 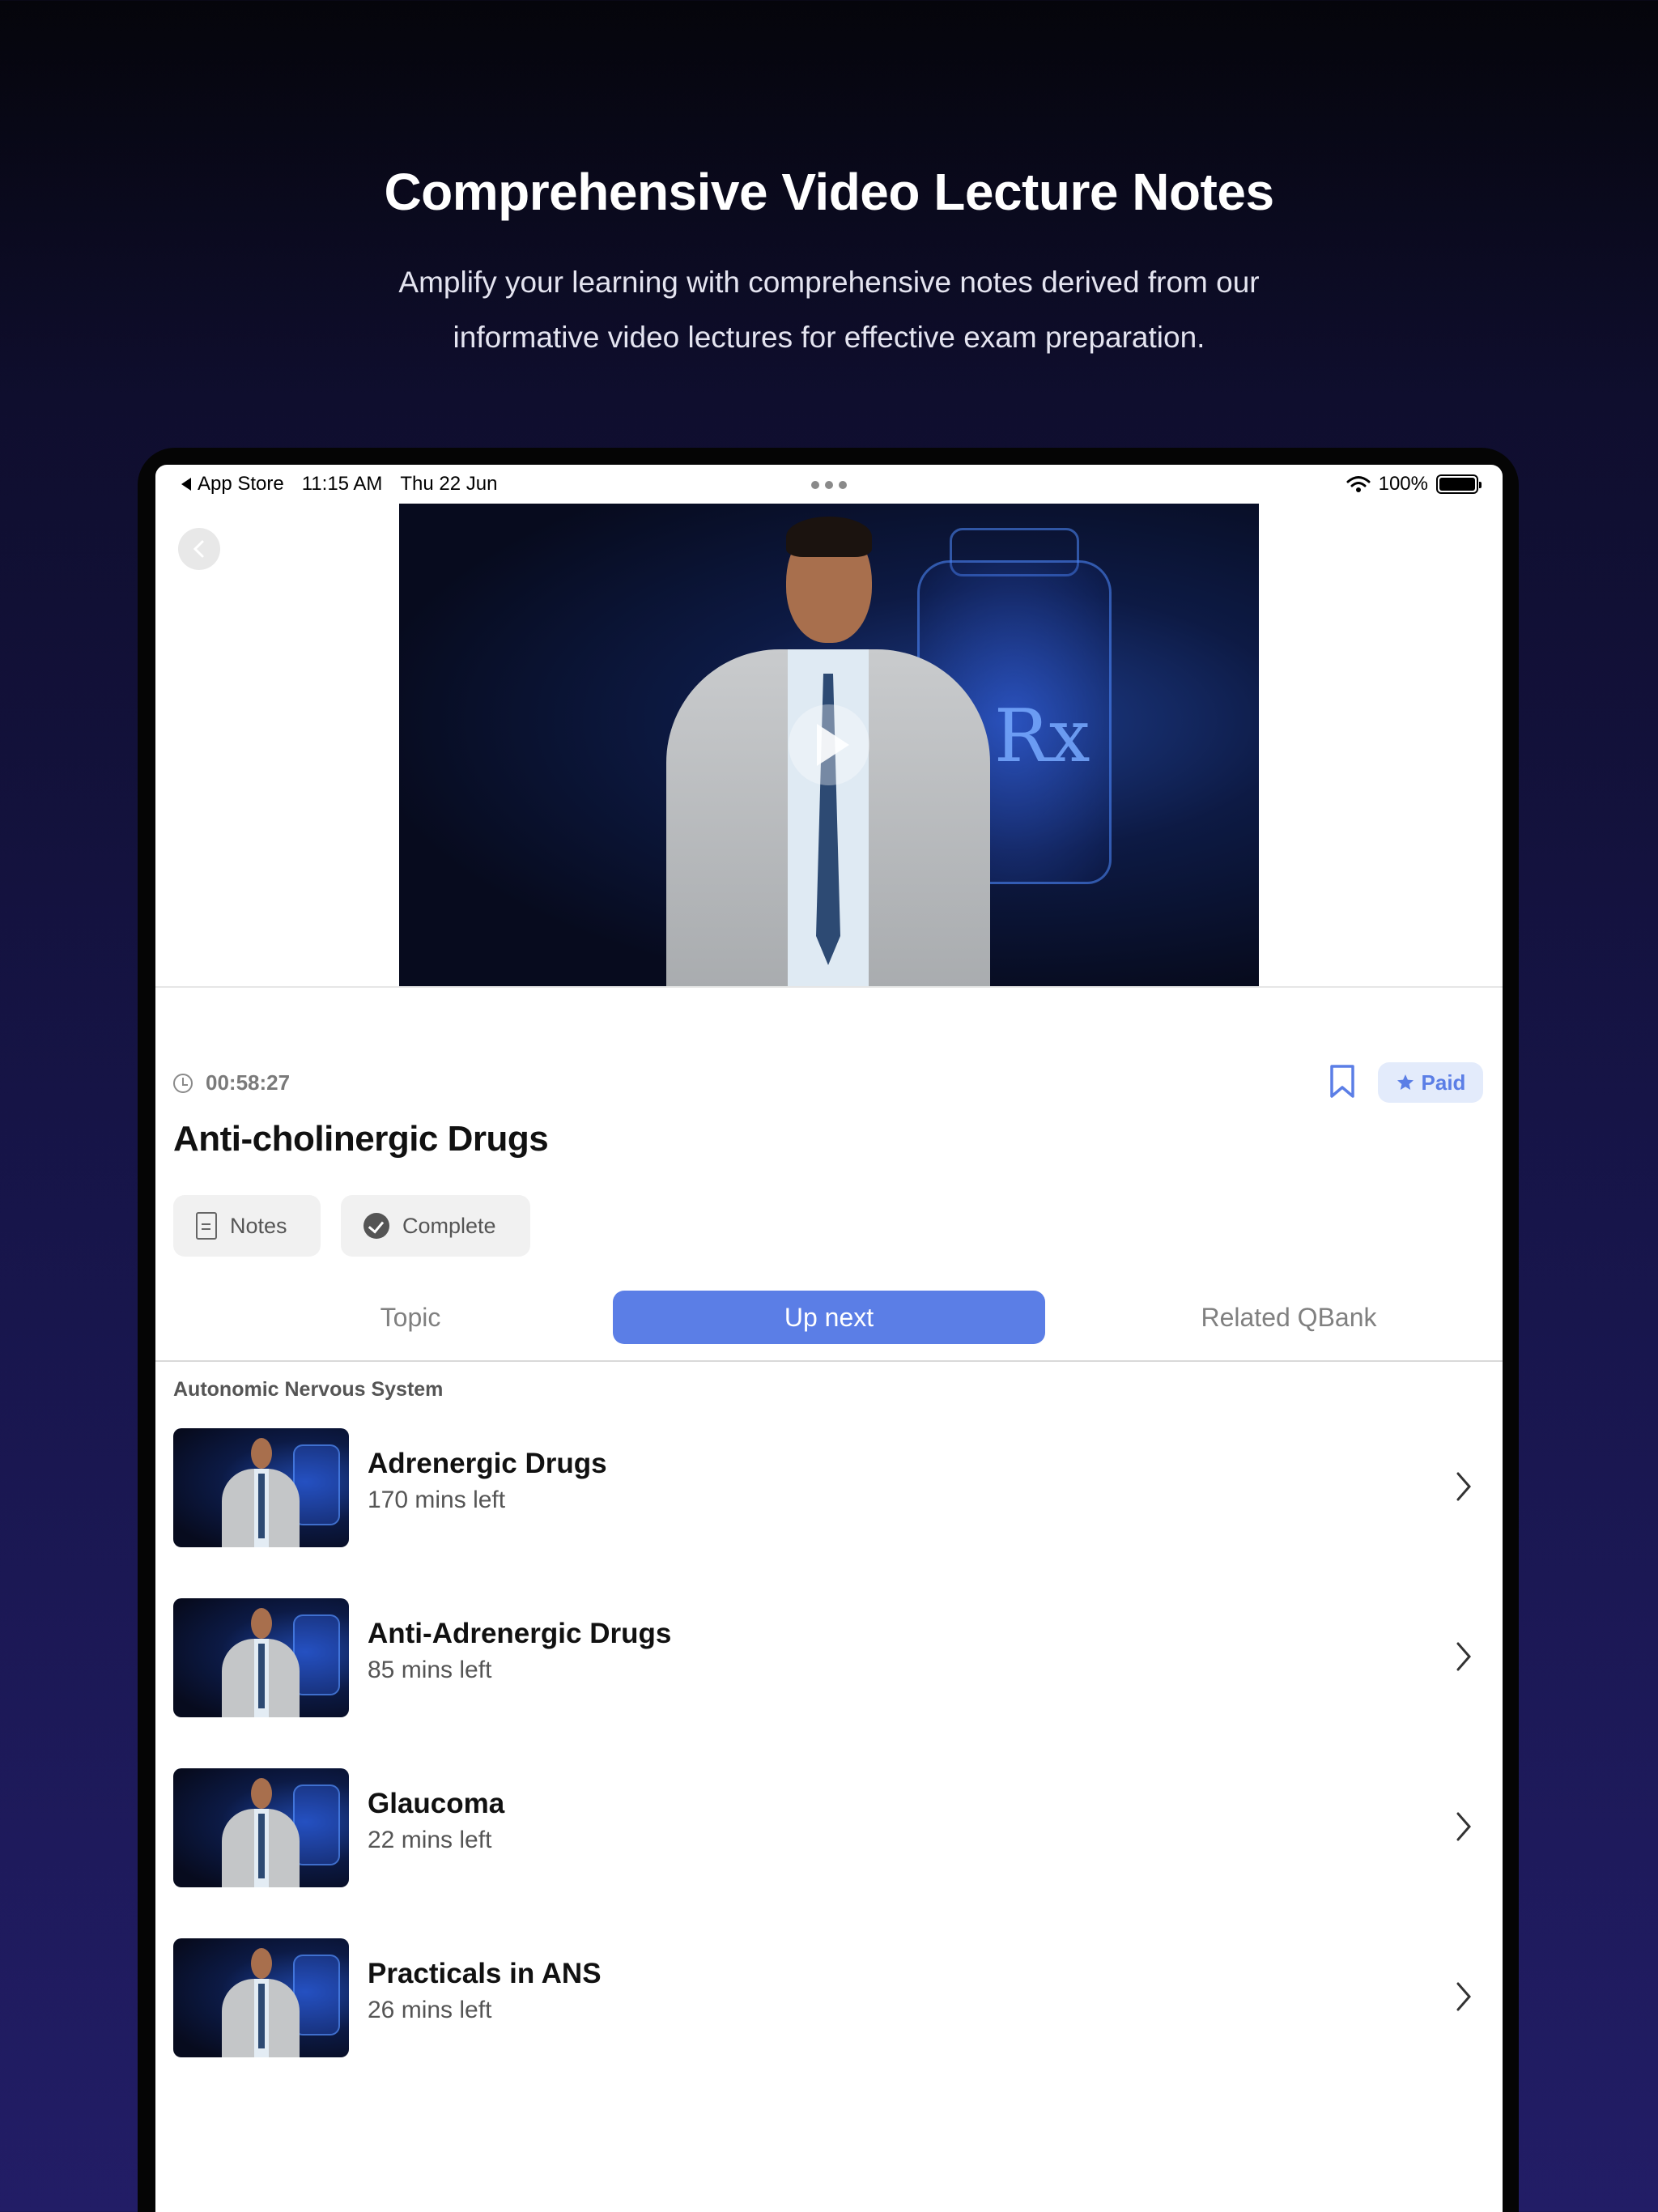 What do you see at coordinates (485, 1974) in the screenshot?
I see `item-title: Practicals in ANS` at bounding box center [485, 1974].